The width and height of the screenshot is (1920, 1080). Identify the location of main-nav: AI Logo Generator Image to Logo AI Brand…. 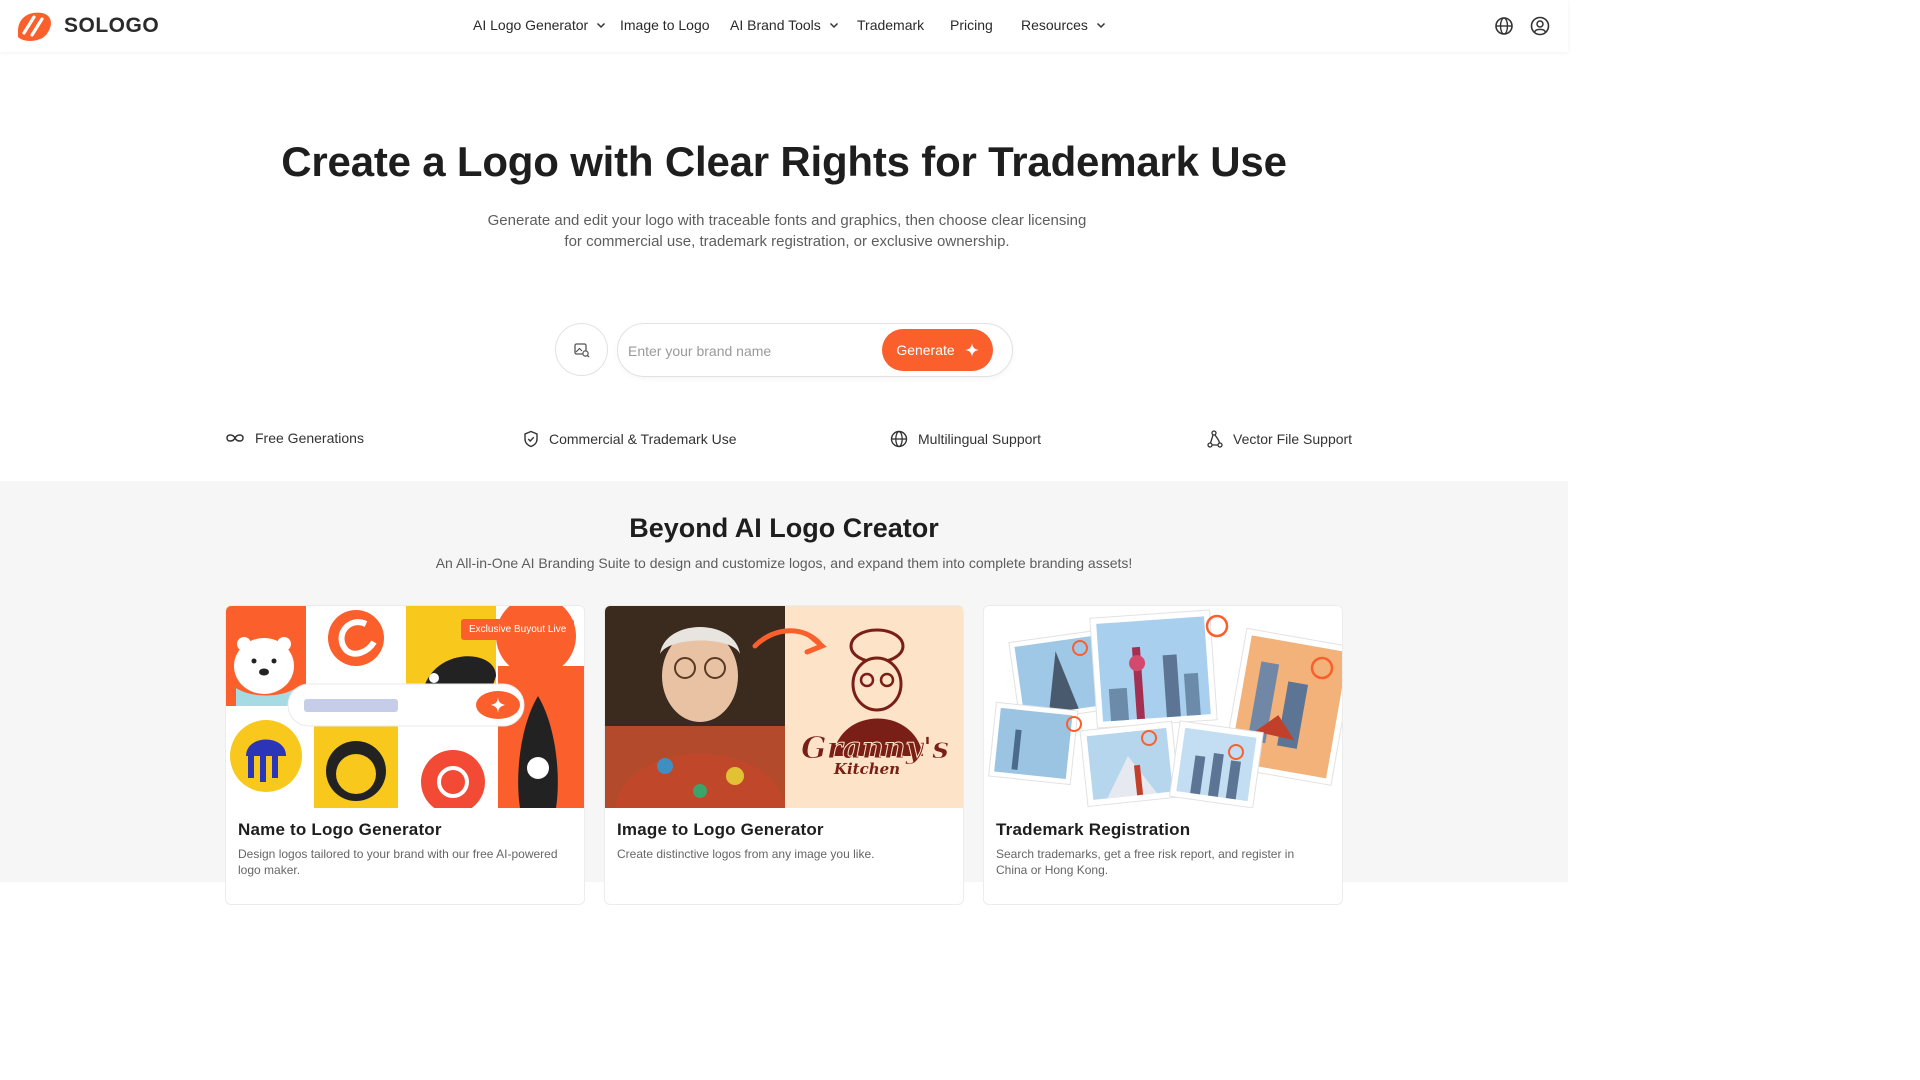
(784, 26).